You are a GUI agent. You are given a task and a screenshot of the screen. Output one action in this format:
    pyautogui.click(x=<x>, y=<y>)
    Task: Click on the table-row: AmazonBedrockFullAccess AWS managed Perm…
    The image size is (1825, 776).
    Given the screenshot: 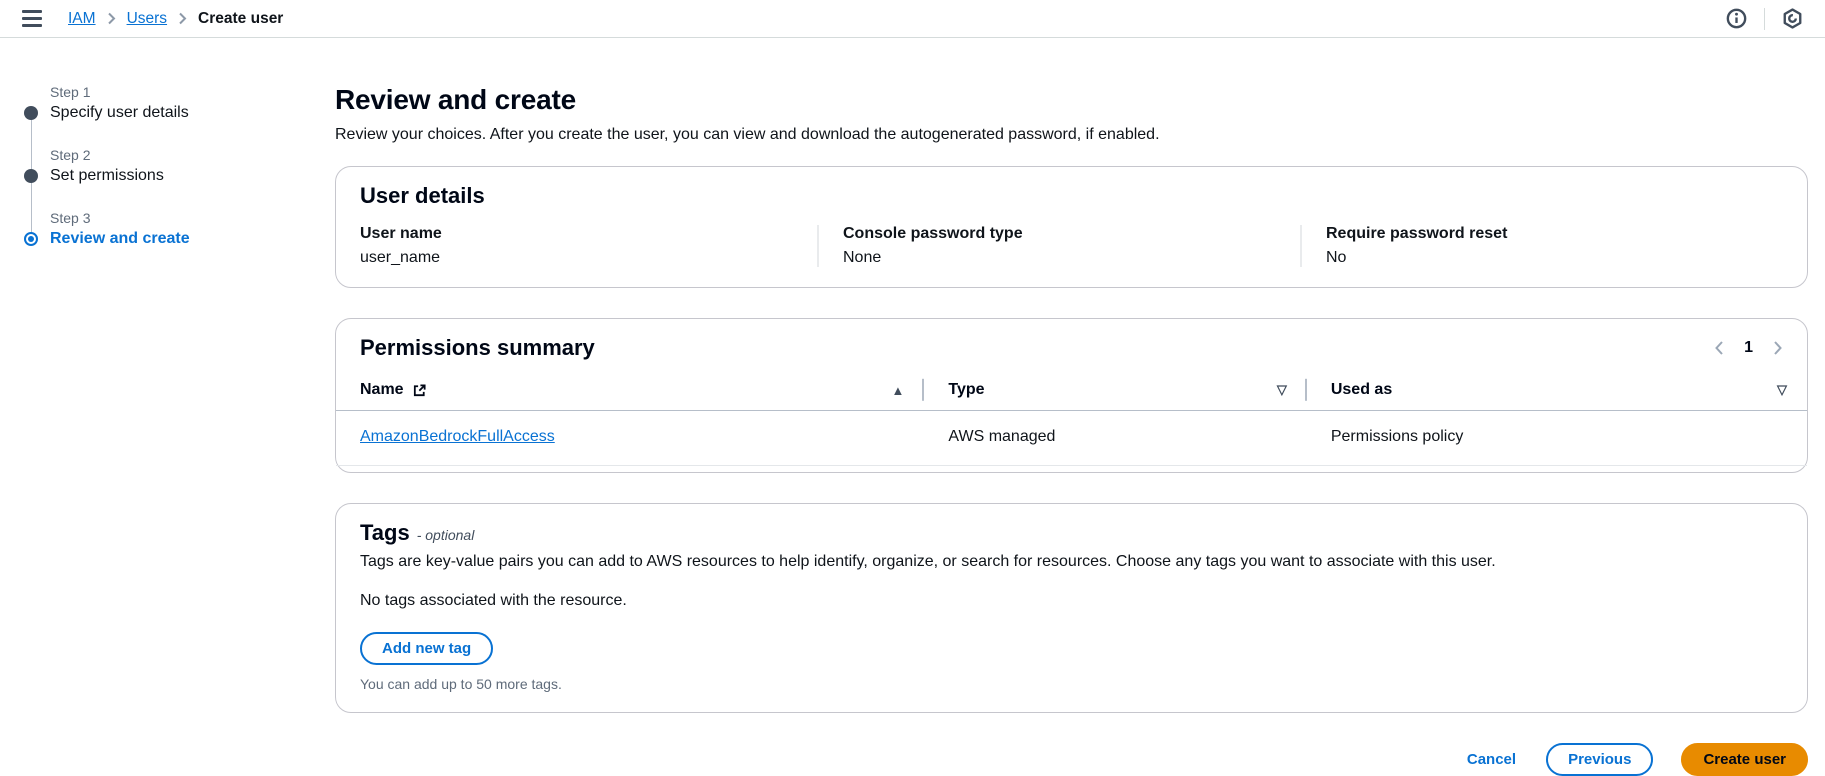 What is the action you would take?
    pyautogui.click(x=1071, y=438)
    